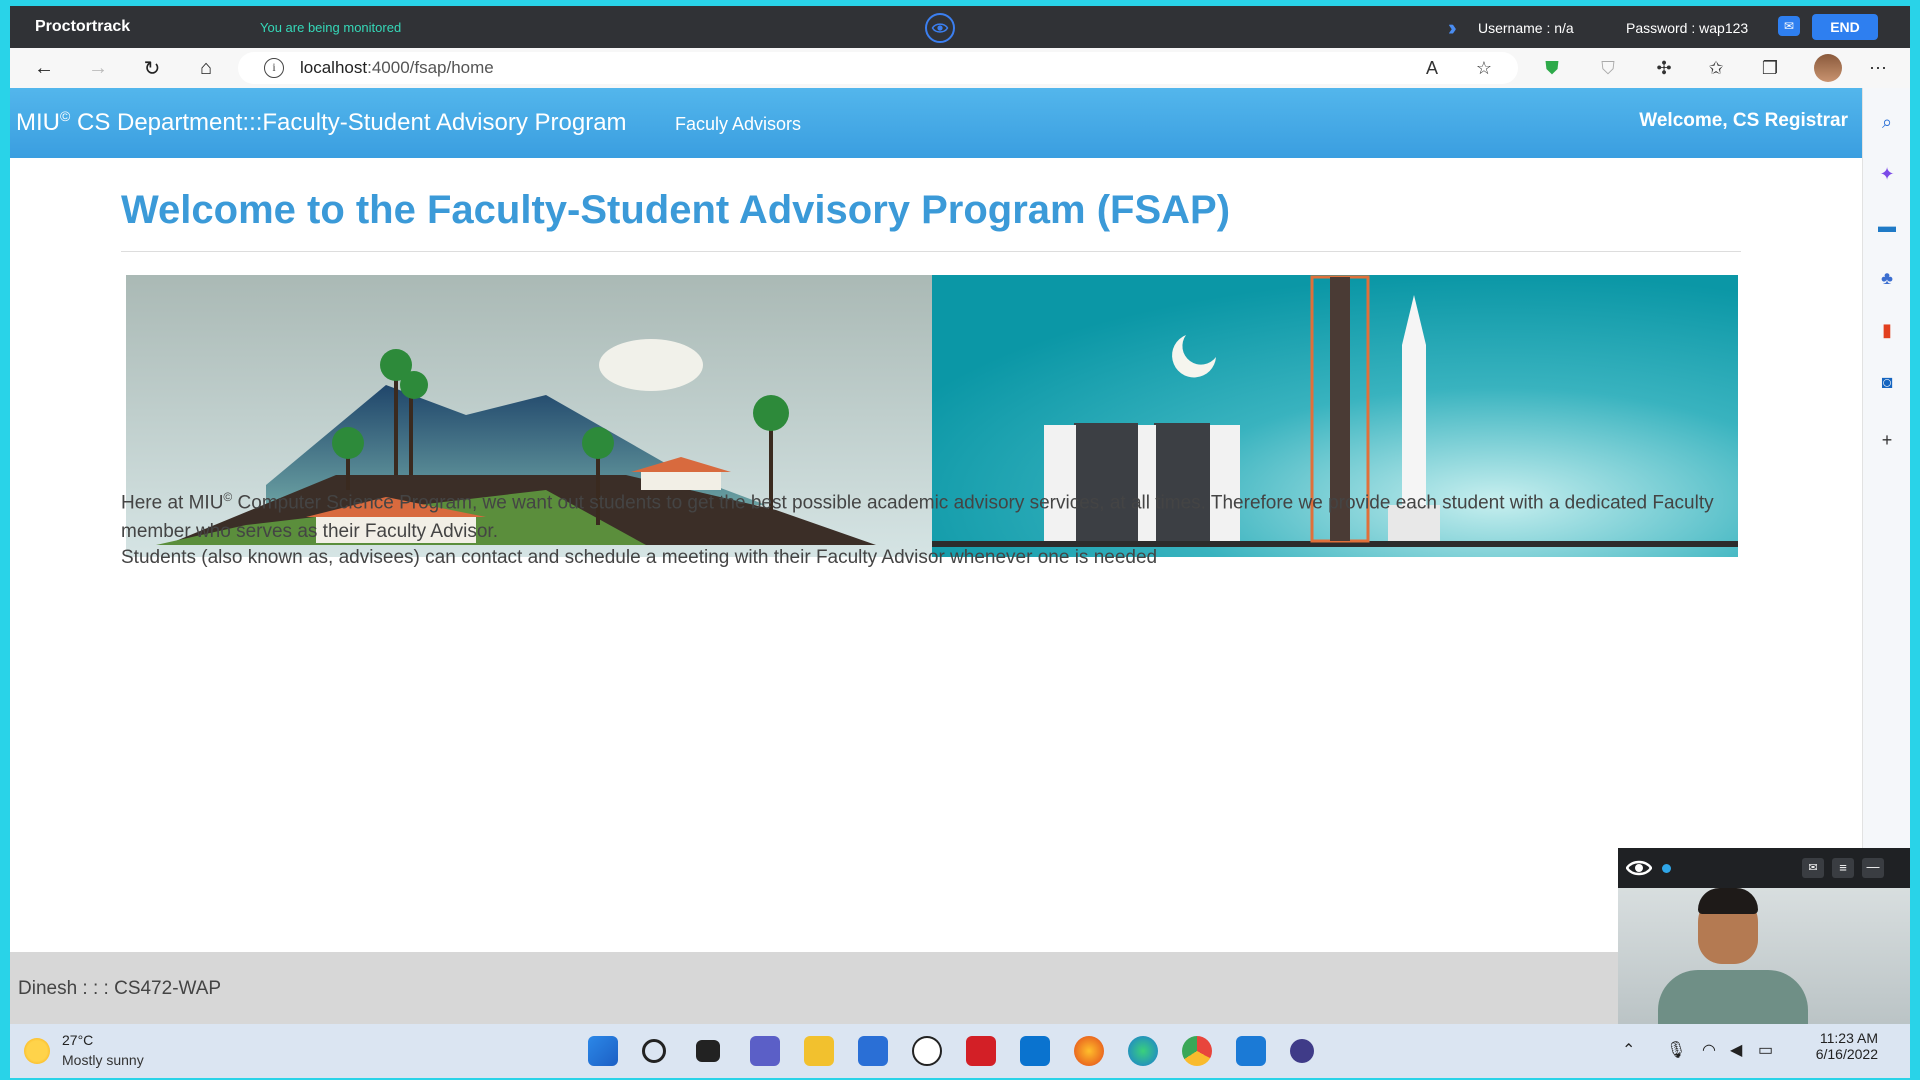 Image resolution: width=1920 pixels, height=1080 pixels. What do you see at coordinates (1873, 868) in the screenshot?
I see `minimize-icon: —` at bounding box center [1873, 868].